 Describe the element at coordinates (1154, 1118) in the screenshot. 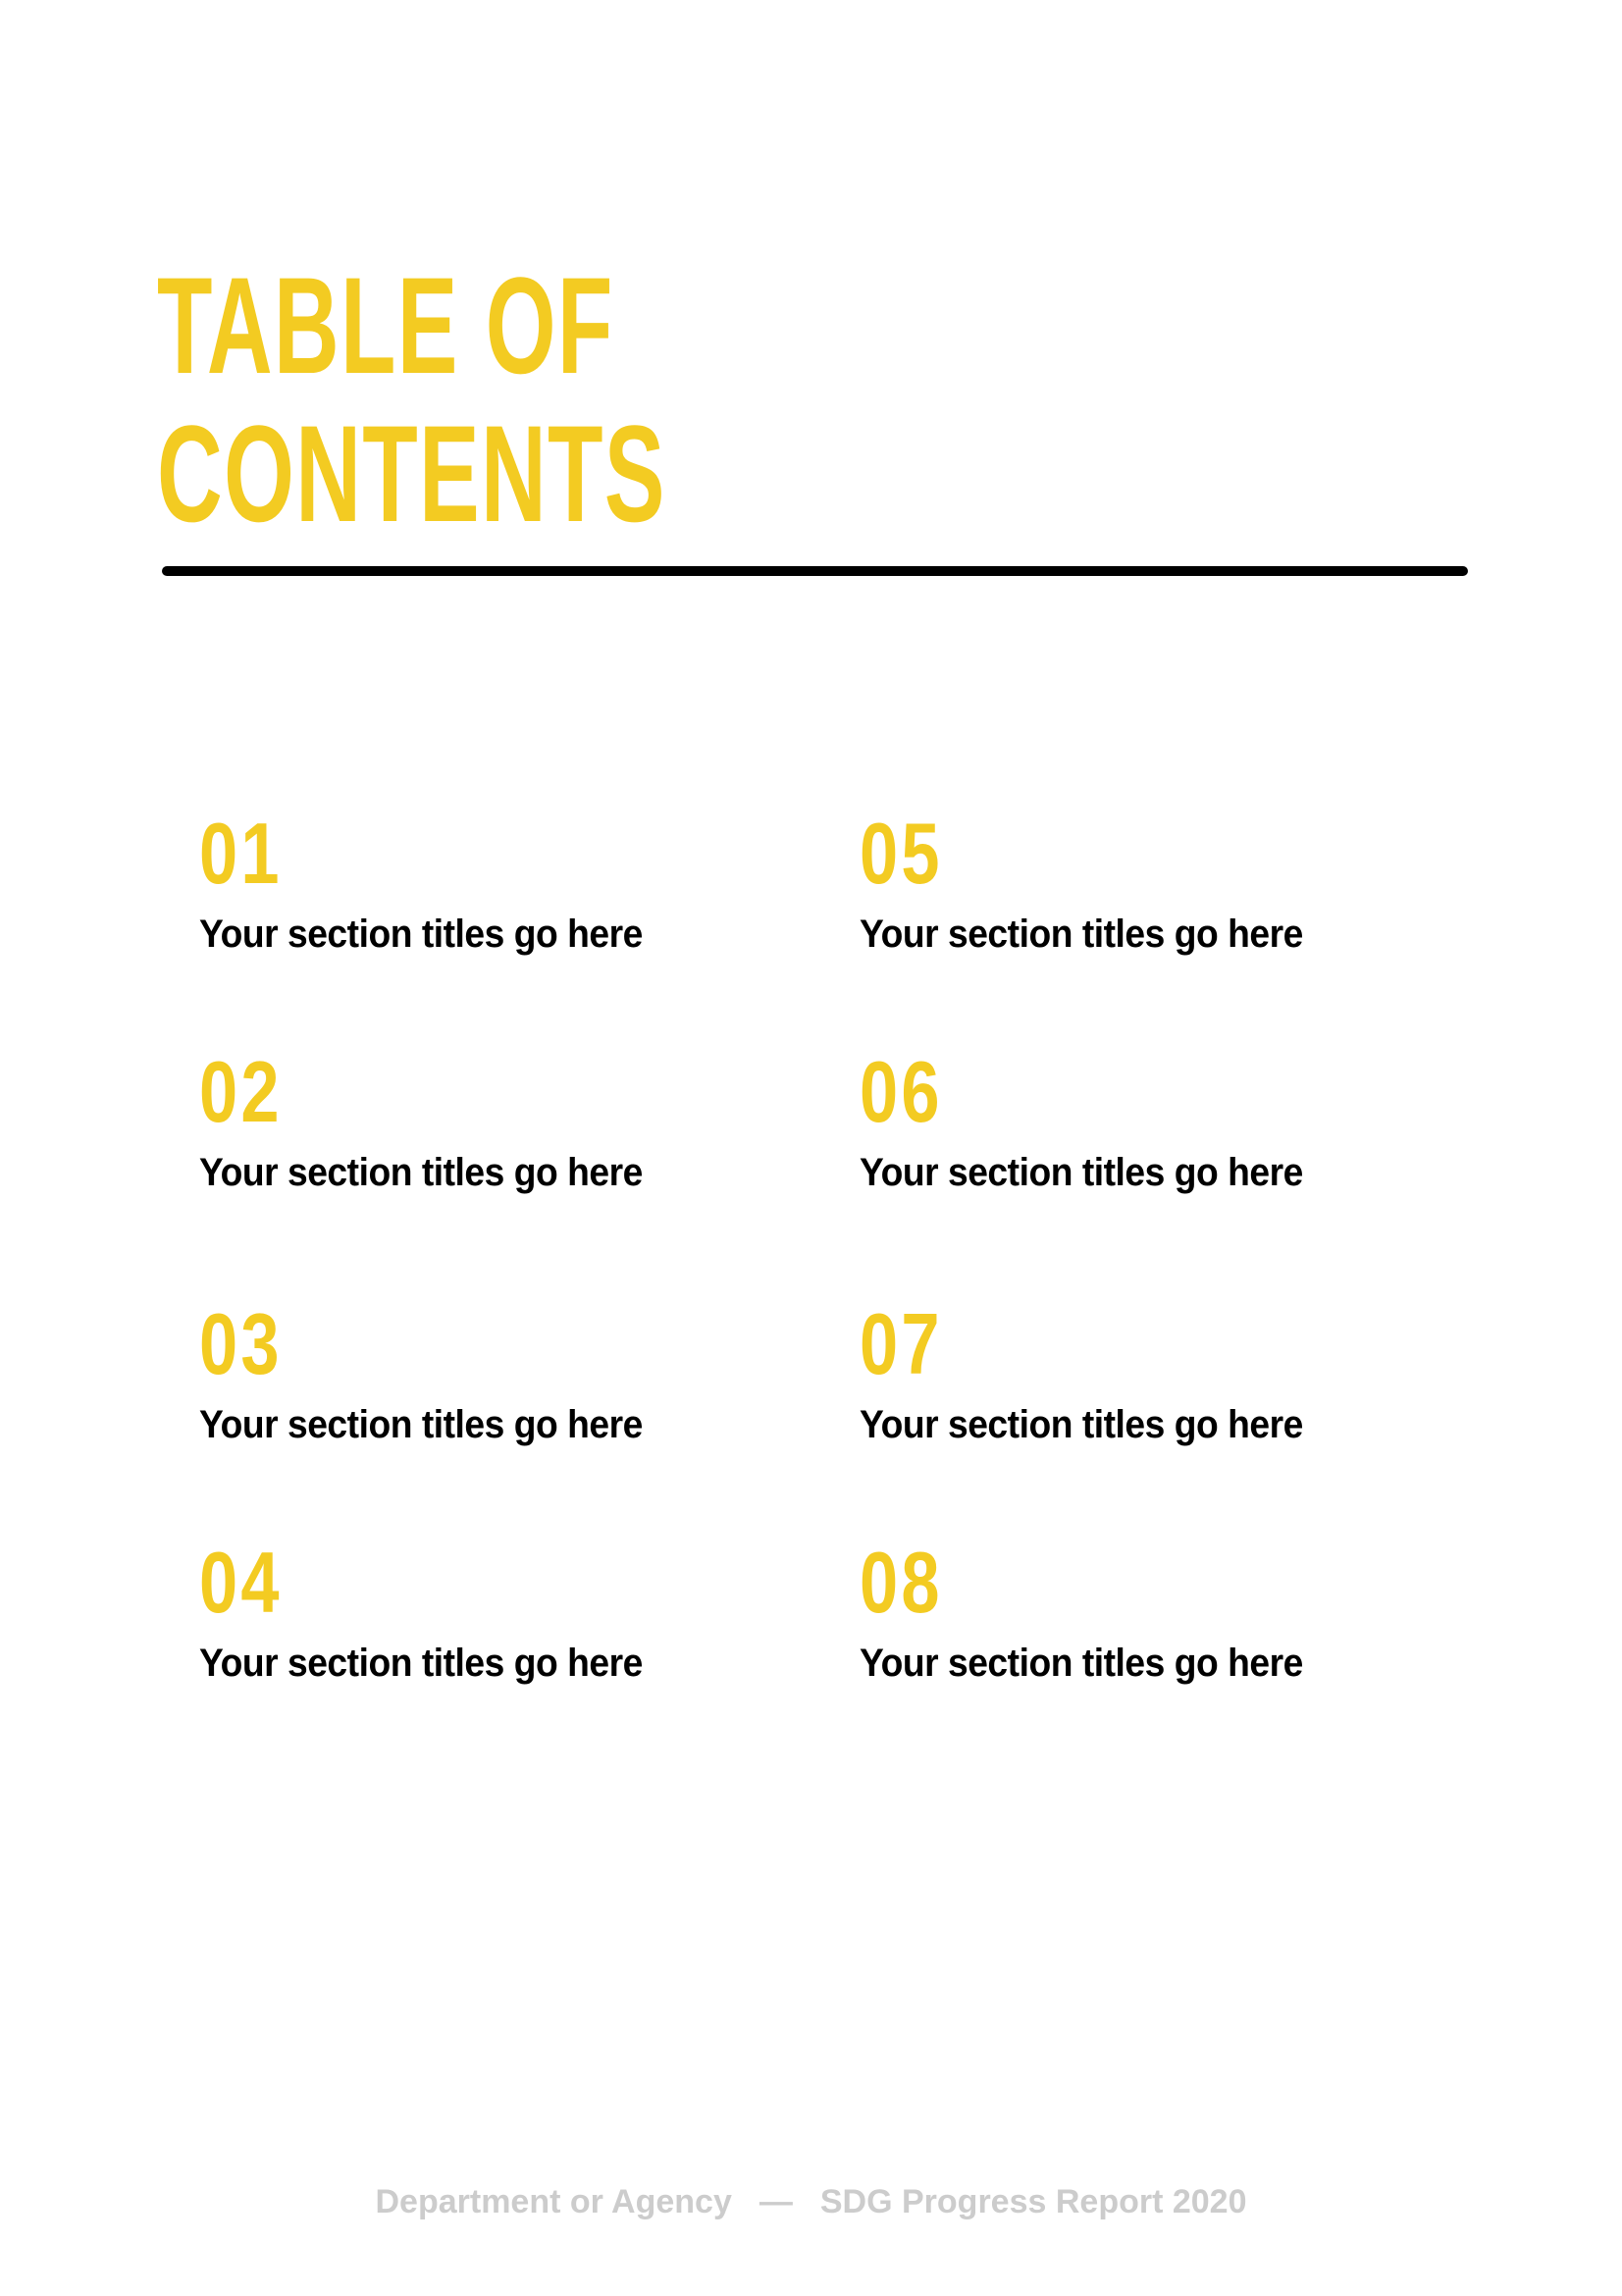

I see `toc-entry-06: 06 Your section titles go here` at that location.